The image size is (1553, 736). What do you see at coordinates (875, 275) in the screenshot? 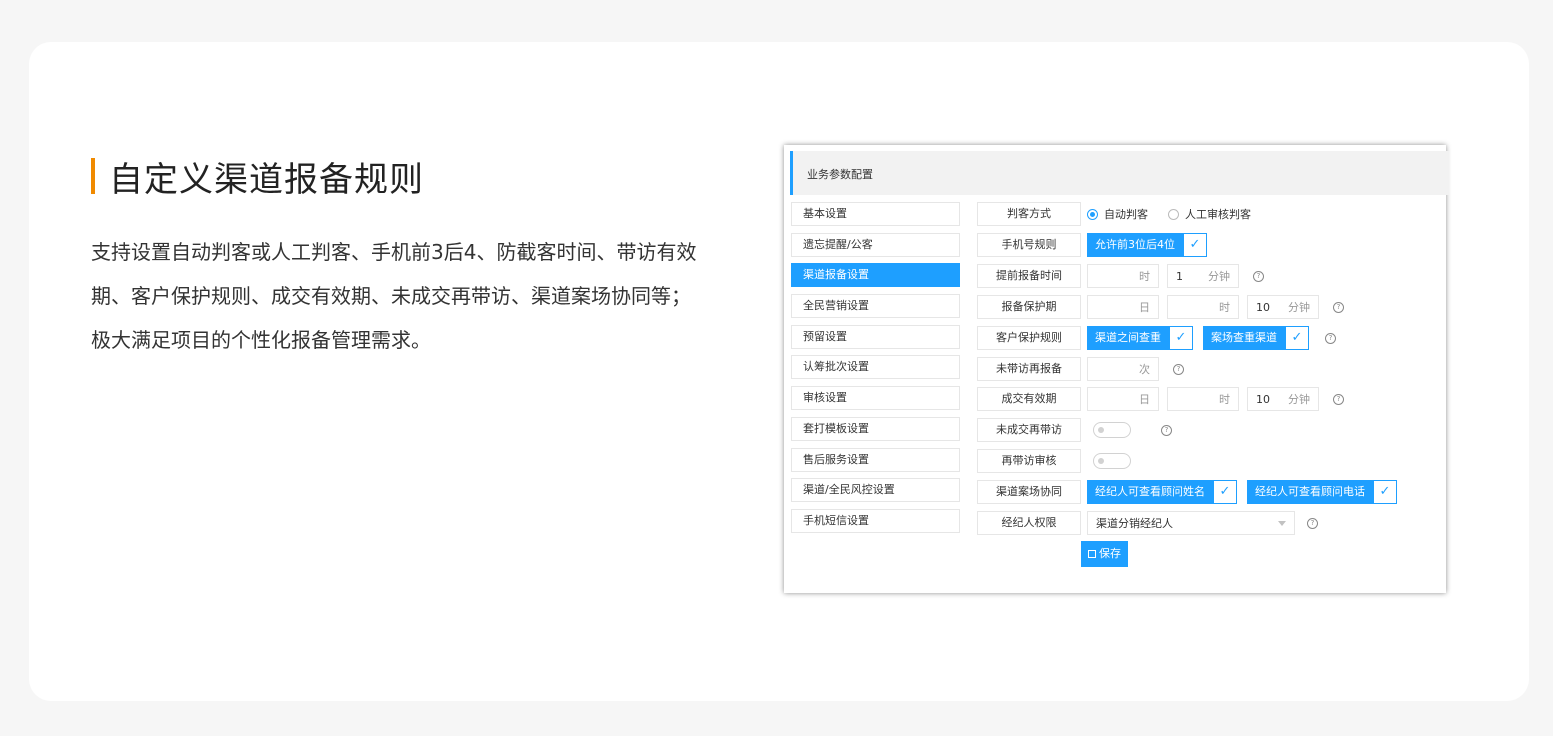
I see `menu-item-channel-report: 渠道报备设置` at bounding box center [875, 275].